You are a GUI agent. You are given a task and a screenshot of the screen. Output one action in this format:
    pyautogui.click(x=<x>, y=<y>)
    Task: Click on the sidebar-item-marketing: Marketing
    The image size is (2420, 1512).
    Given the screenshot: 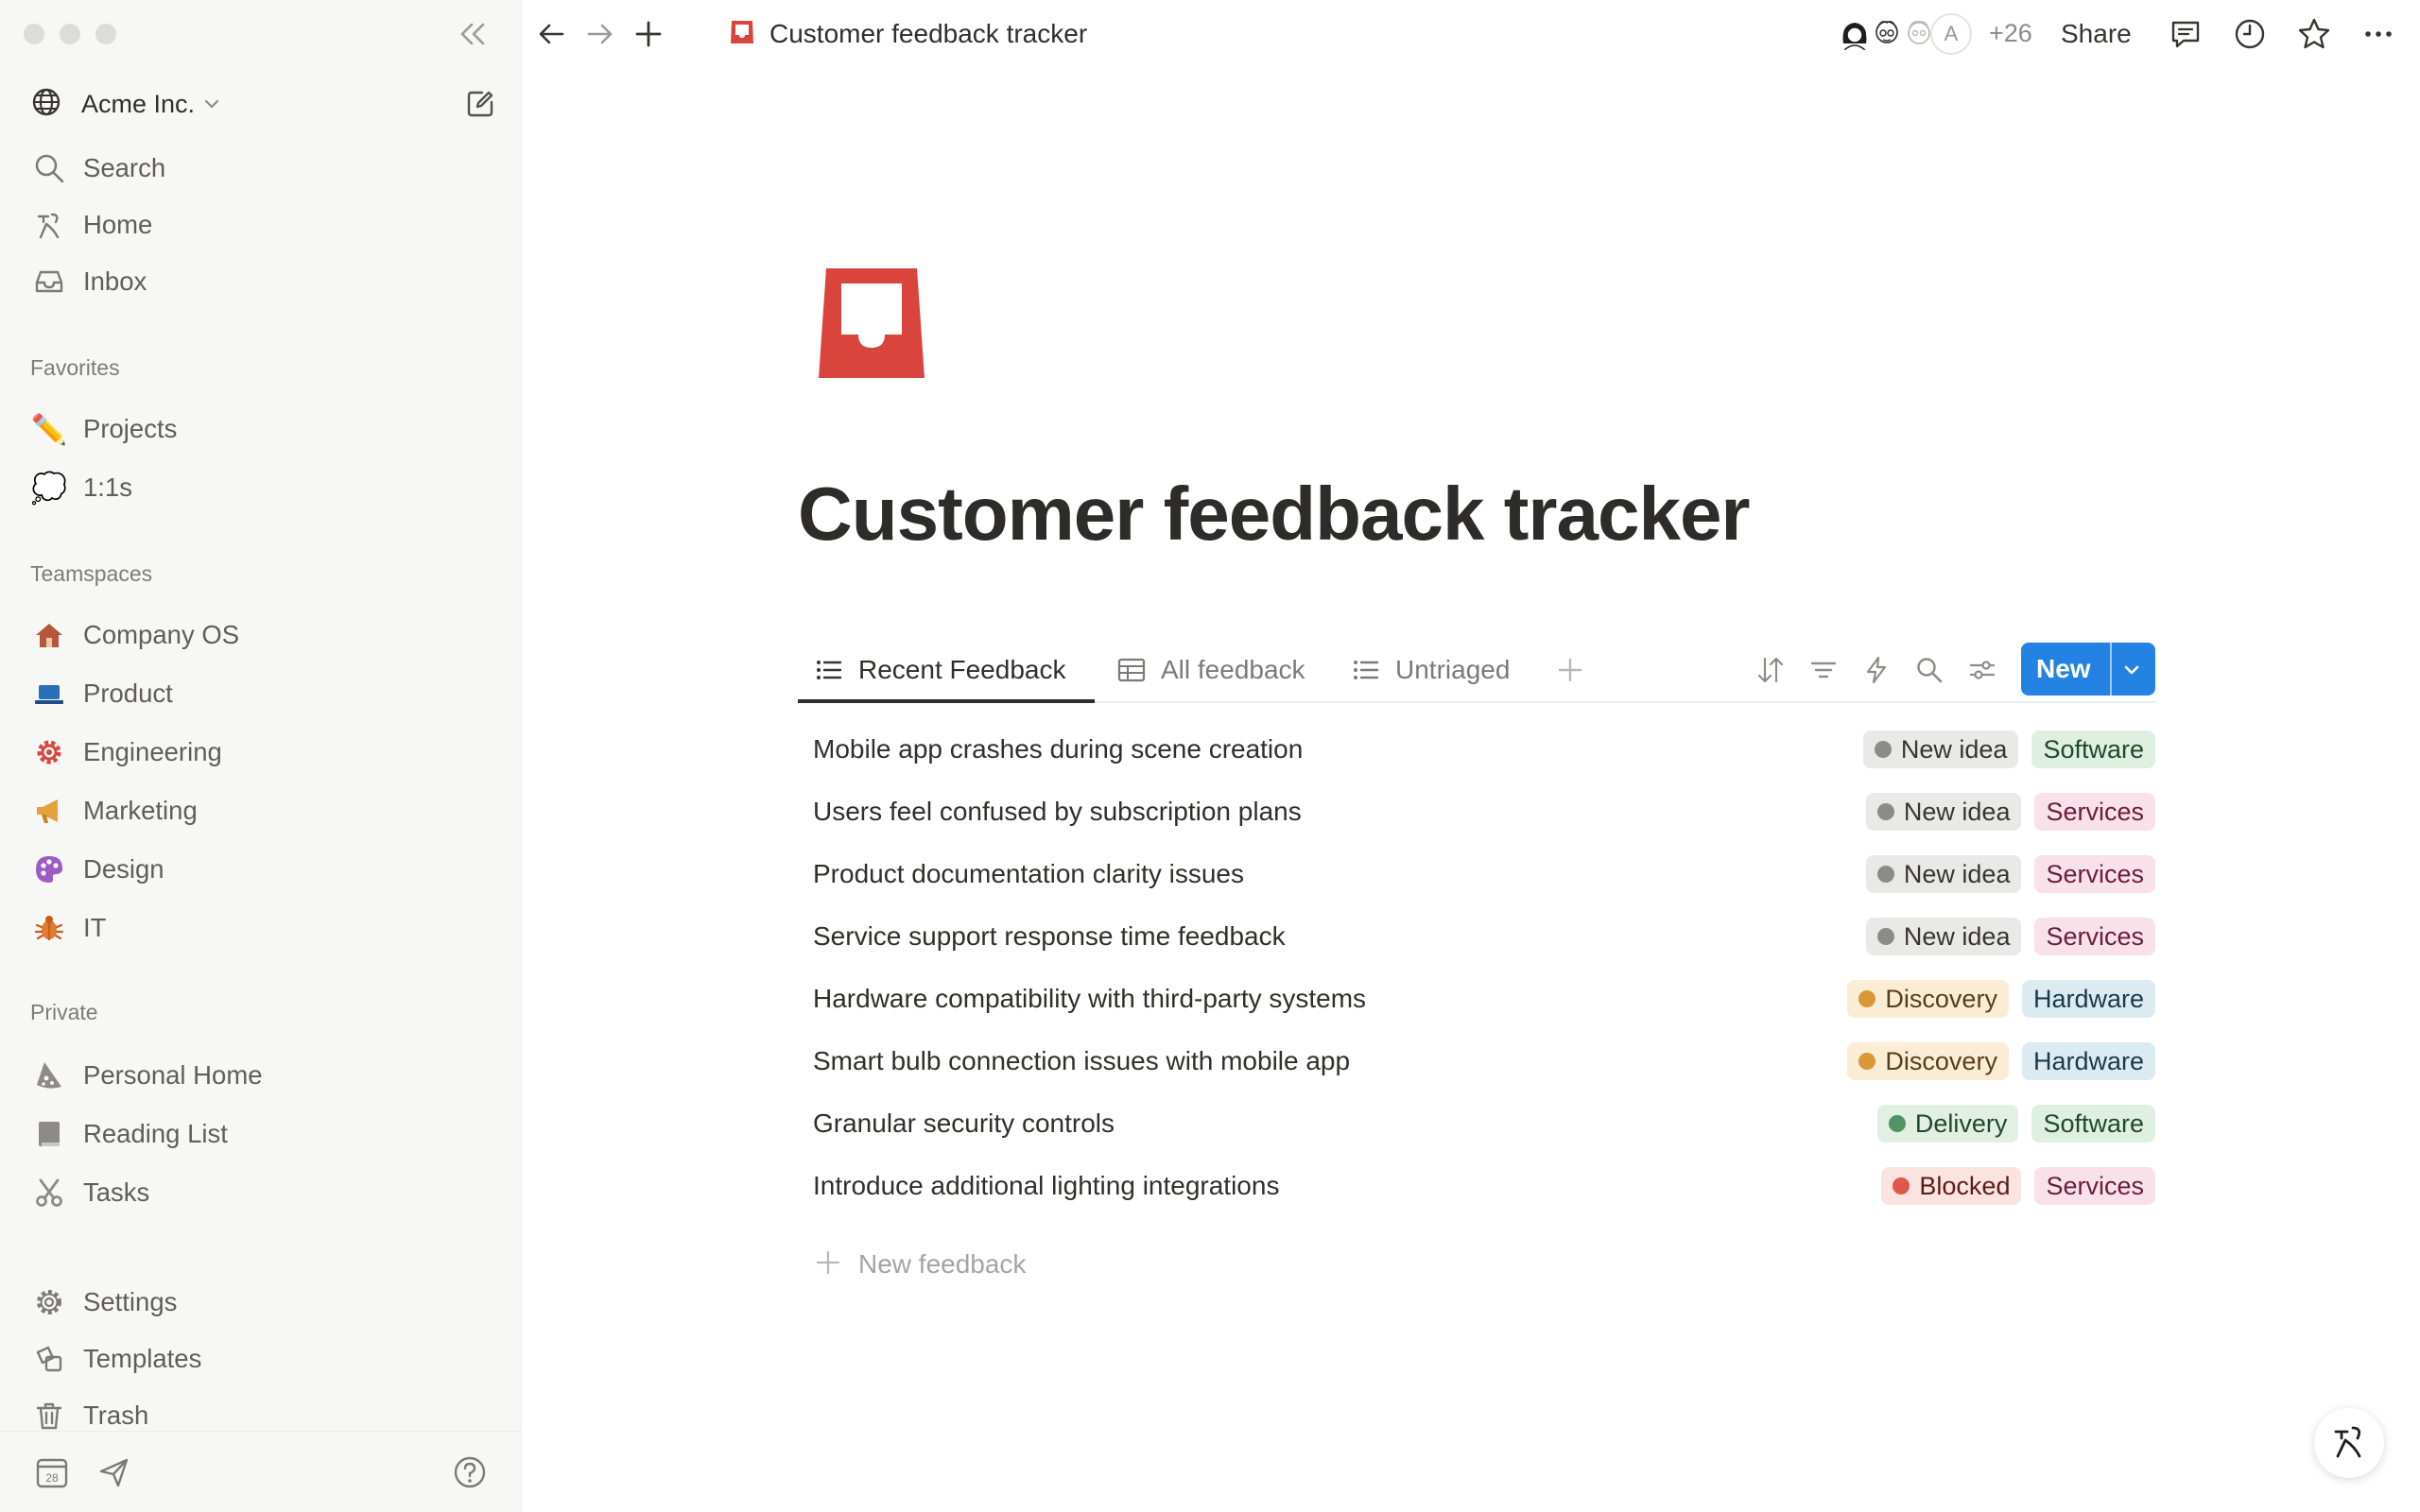 What is the action you would take?
    pyautogui.click(x=261, y=810)
    